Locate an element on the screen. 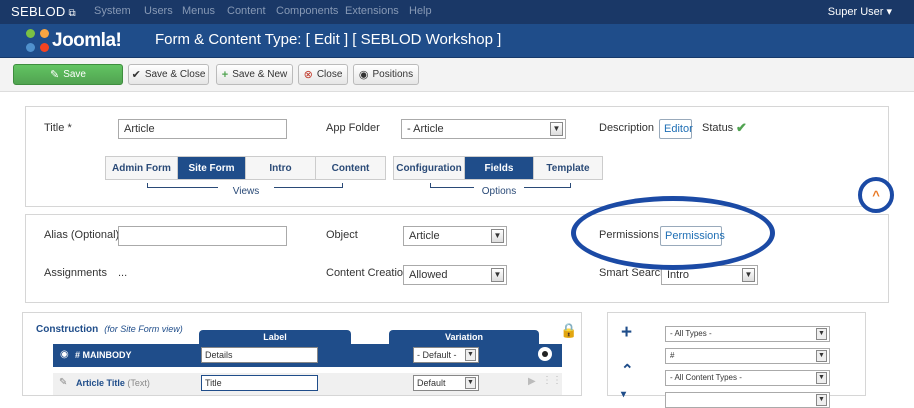  alias-input is located at coordinates (202, 236).